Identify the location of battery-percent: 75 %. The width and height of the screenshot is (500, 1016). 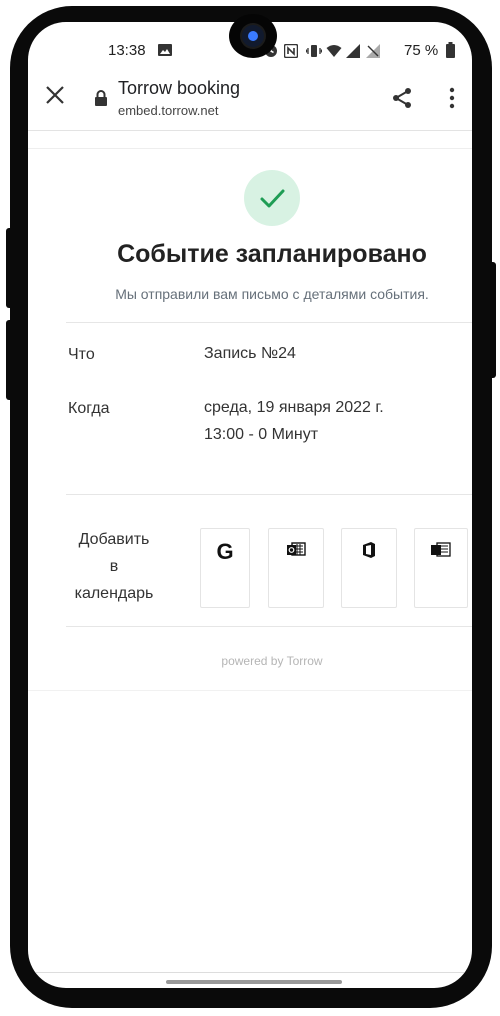
(421, 50).